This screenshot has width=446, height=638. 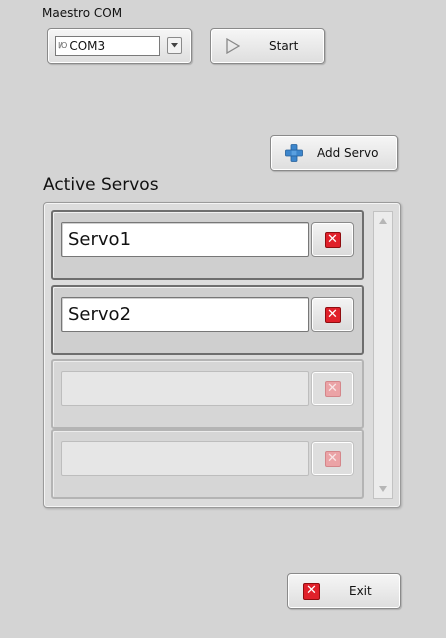 I want to click on exit-button: ✕ Exit, so click(x=344, y=591).